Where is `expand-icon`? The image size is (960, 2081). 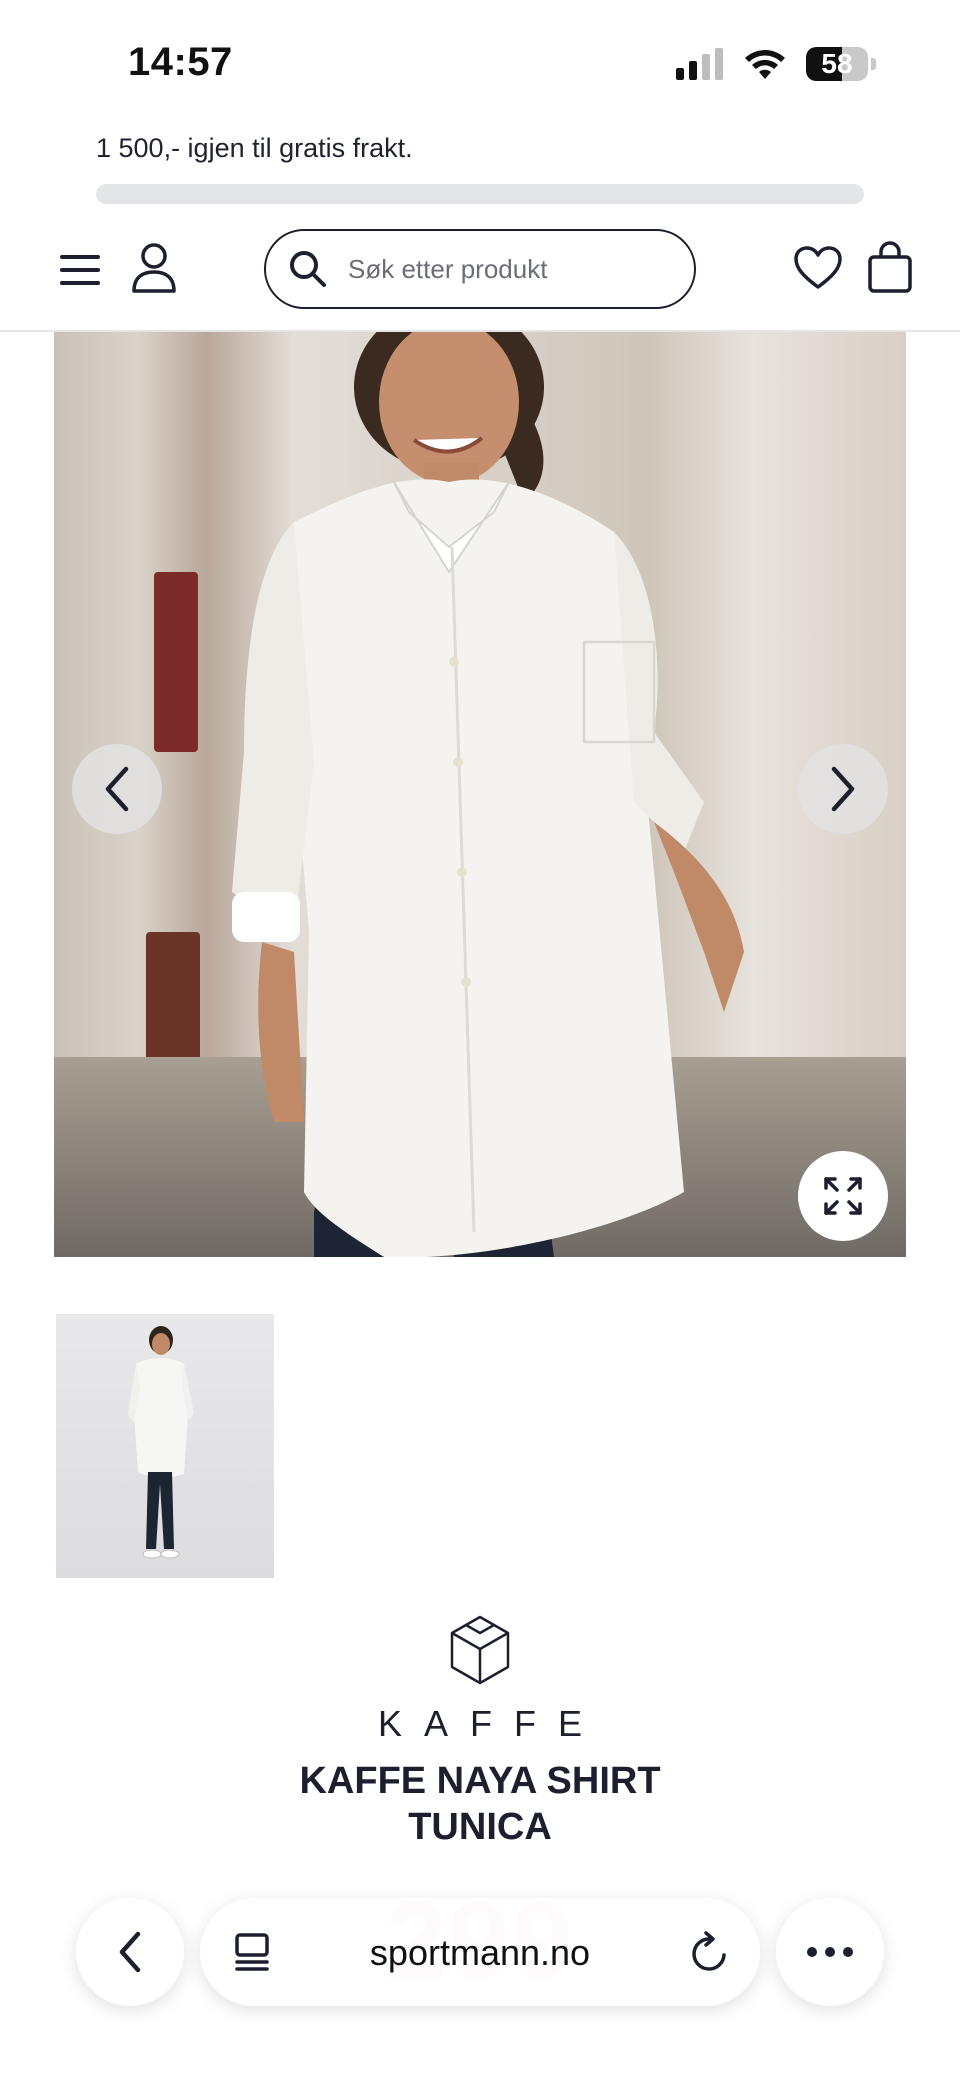 expand-icon is located at coordinates (843, 1196).